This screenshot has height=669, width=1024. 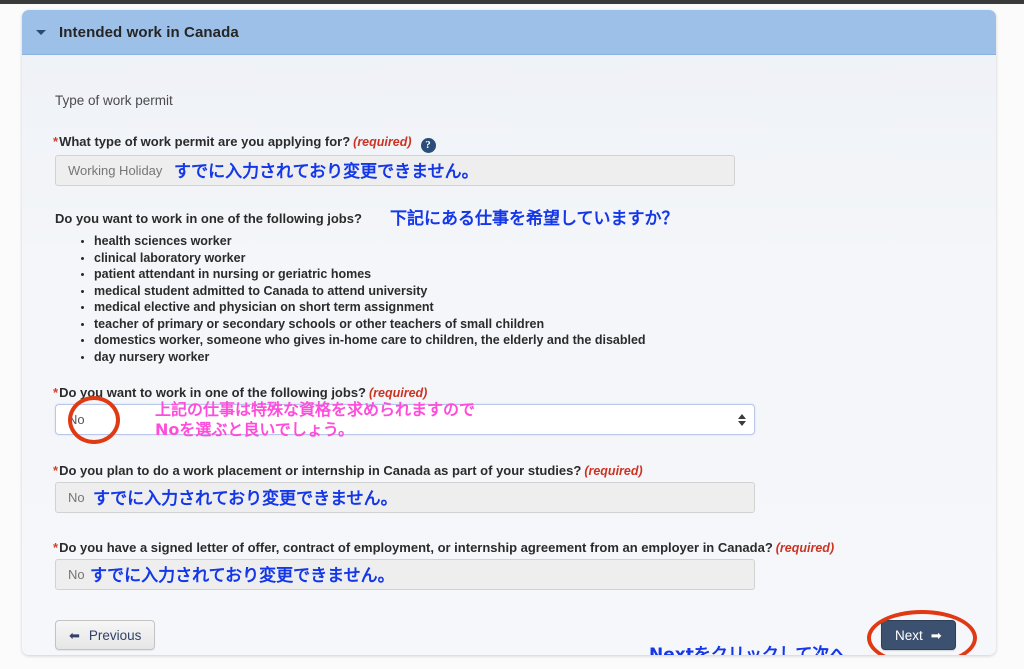 I want to click on q1-annotation: すでに入力されており変更できません。, so click(x=326, y=172).